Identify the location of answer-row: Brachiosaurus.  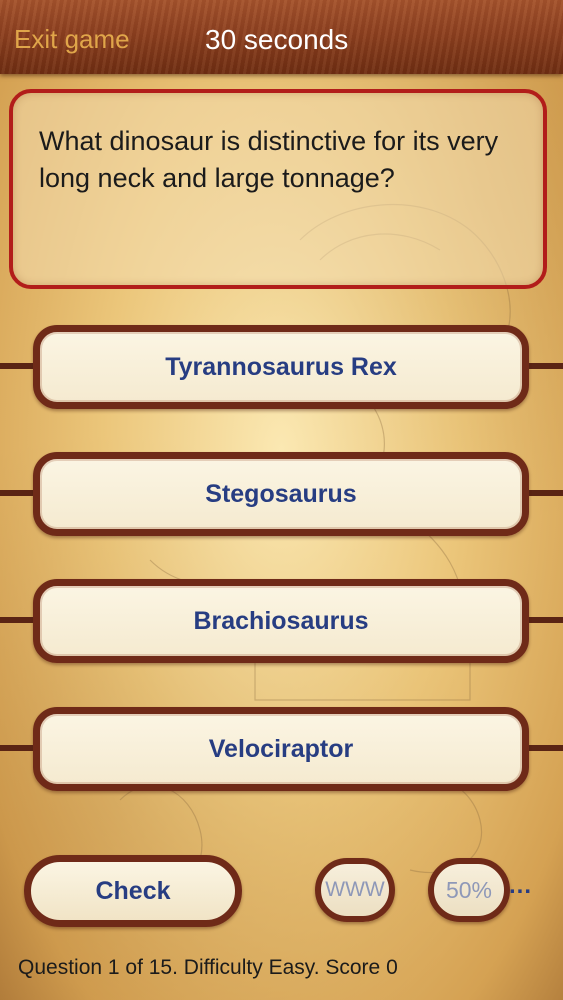
(281, 621).